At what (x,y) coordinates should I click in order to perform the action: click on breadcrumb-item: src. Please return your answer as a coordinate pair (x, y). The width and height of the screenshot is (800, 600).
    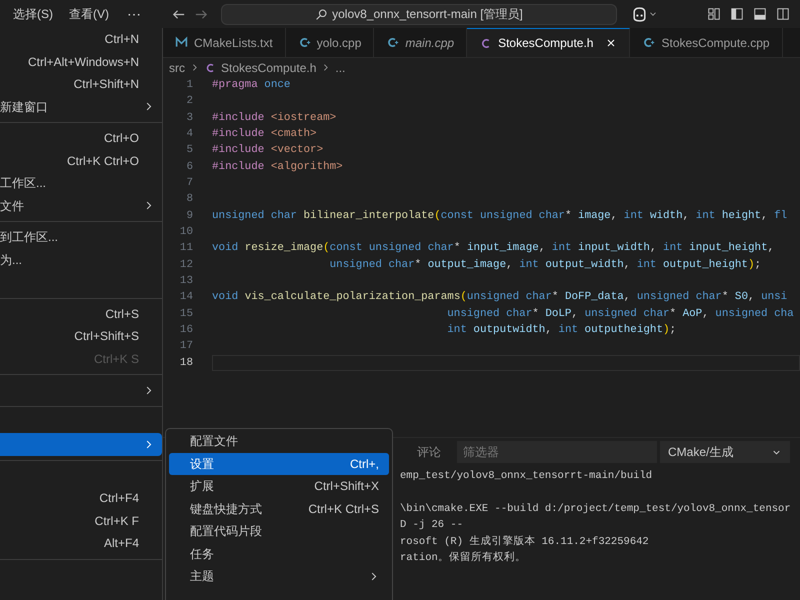
    Looking at the image, I should click on (177, 67).